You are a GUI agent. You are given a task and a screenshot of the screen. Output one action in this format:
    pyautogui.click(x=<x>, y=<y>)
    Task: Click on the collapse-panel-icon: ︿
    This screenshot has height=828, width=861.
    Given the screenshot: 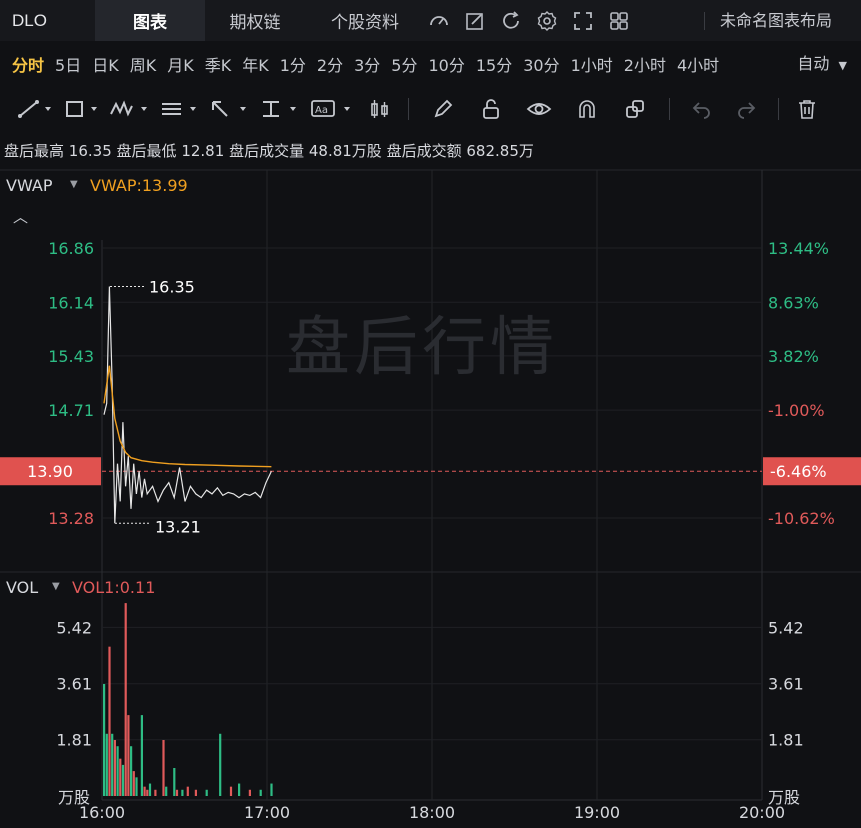 What is the action you would take?
    pyautogui.click(x=20, y=216)
    